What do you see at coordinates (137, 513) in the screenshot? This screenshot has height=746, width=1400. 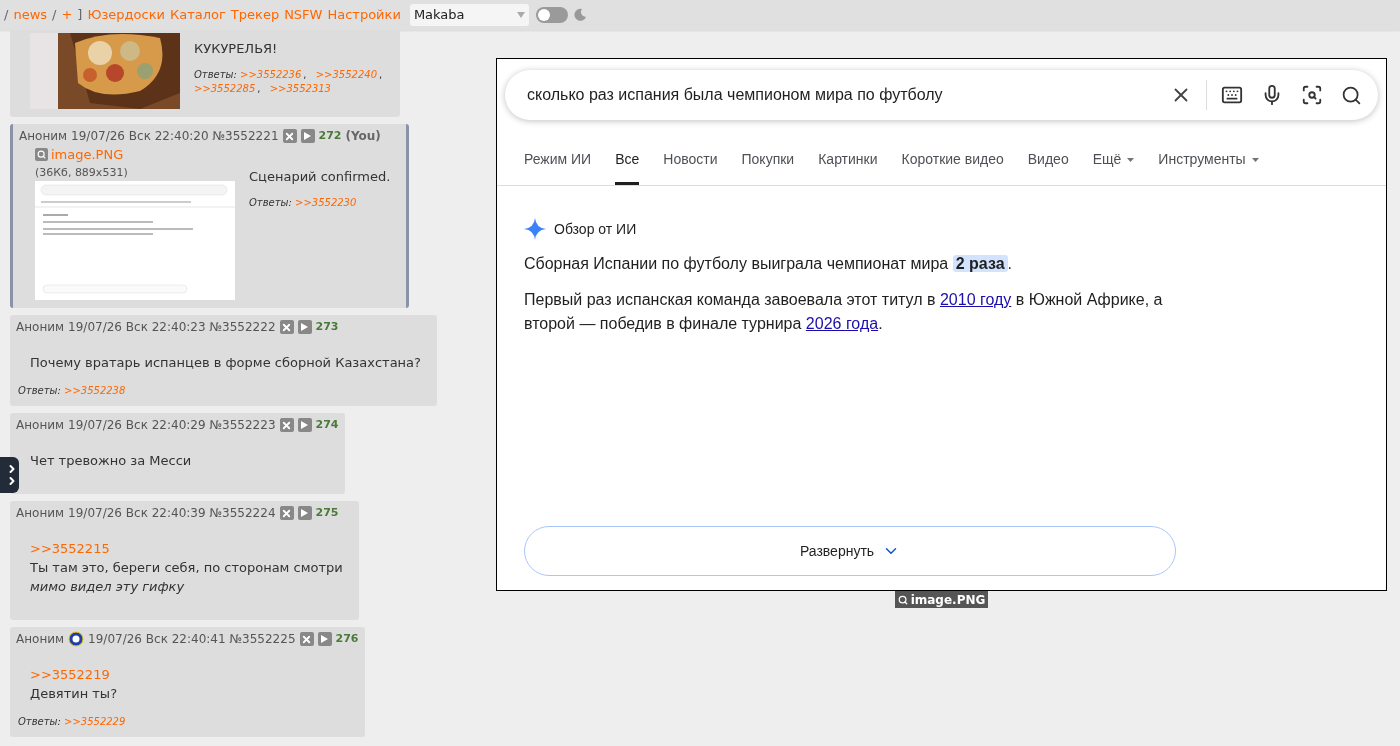 I see `post-date: 19/07/26 Вск 22:40:39` at bounding box center [137, 513].